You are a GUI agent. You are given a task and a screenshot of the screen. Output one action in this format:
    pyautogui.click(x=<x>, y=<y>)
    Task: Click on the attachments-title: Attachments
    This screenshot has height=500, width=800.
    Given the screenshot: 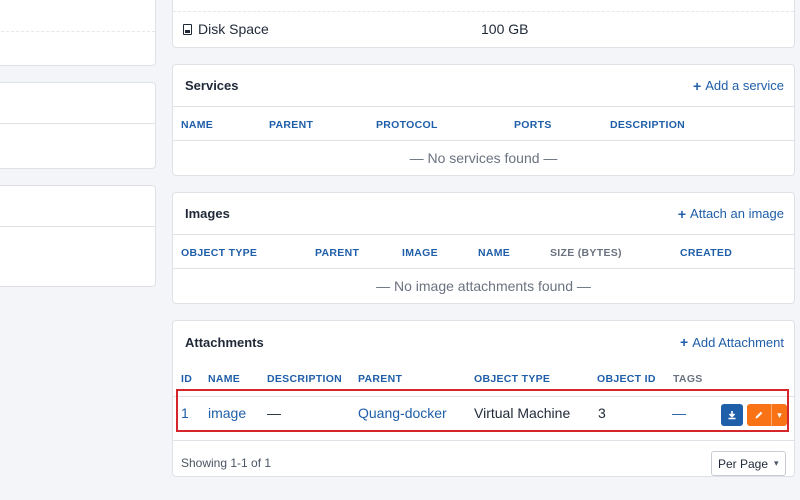 What is the action you would take?
    pyautogui.click(x=224, y=342)
    